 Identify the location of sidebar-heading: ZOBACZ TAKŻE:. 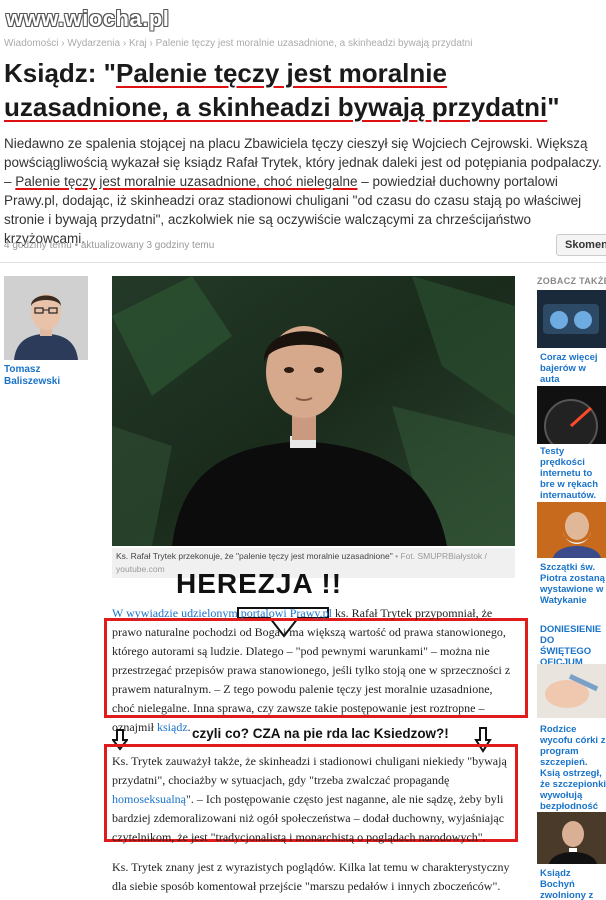
(571, 281).